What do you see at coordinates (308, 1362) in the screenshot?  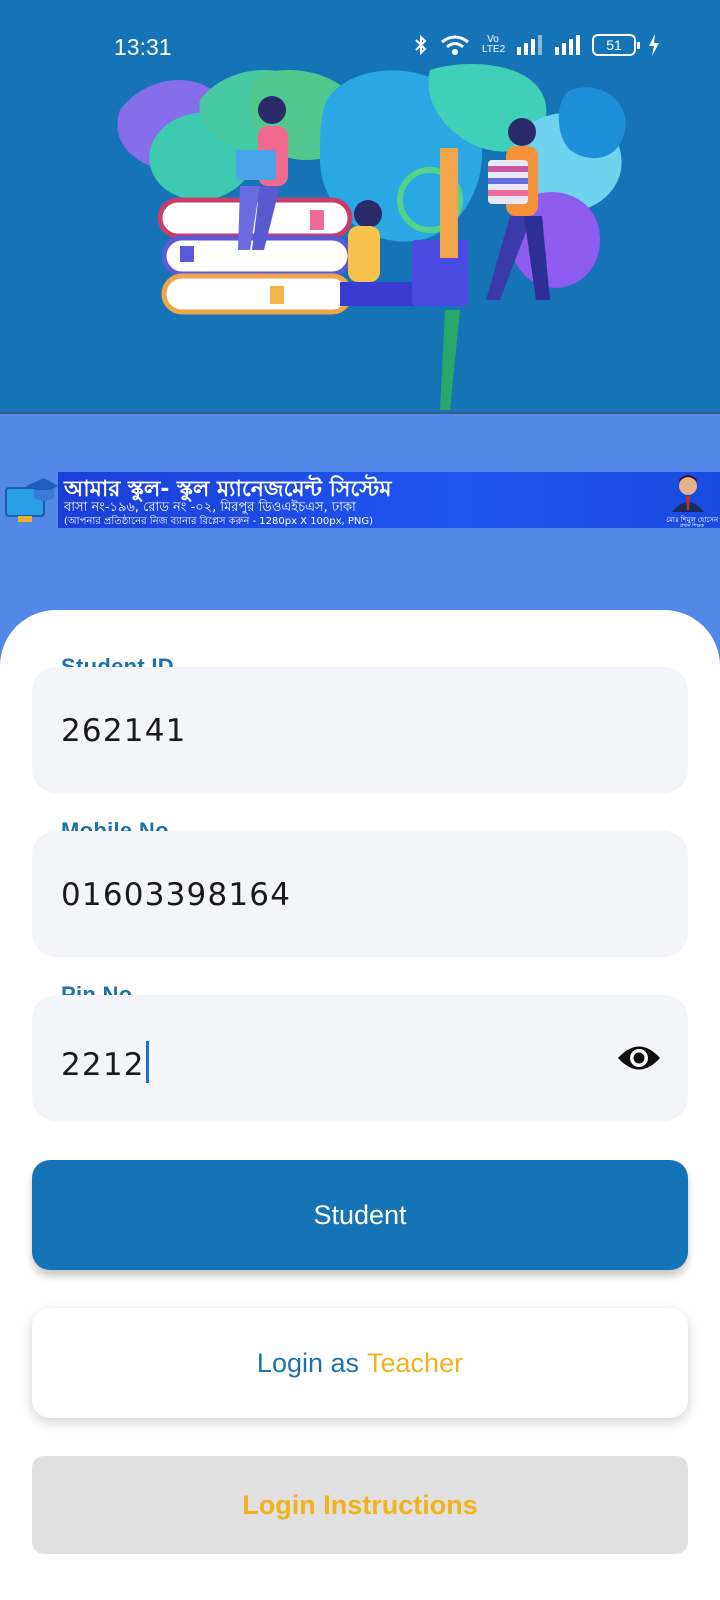 I see `login-as-label: Login as` at bounding box center [308, 1362].